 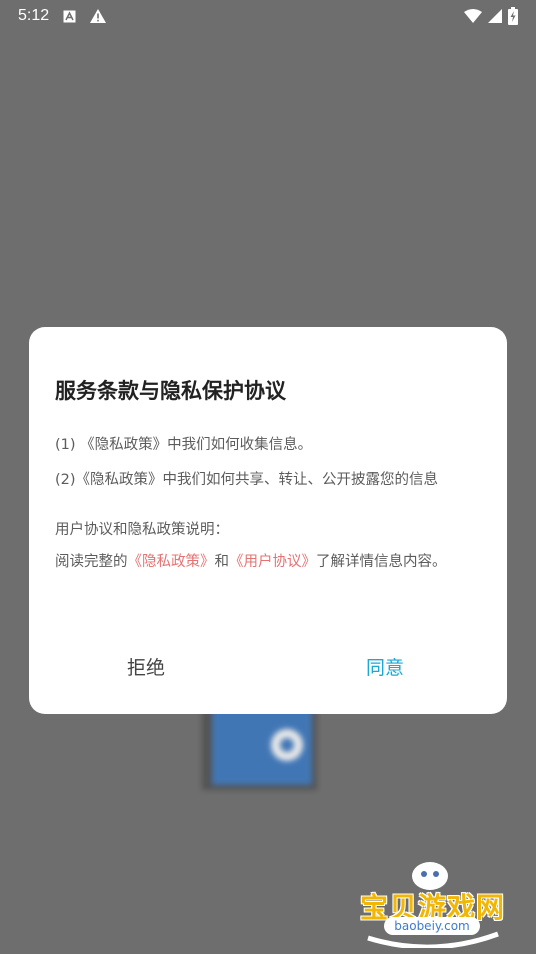 What do you see at coordinates (34, 15) in the screenshot?
I see `status-time: 5:12` at bounding box center [34, 15].